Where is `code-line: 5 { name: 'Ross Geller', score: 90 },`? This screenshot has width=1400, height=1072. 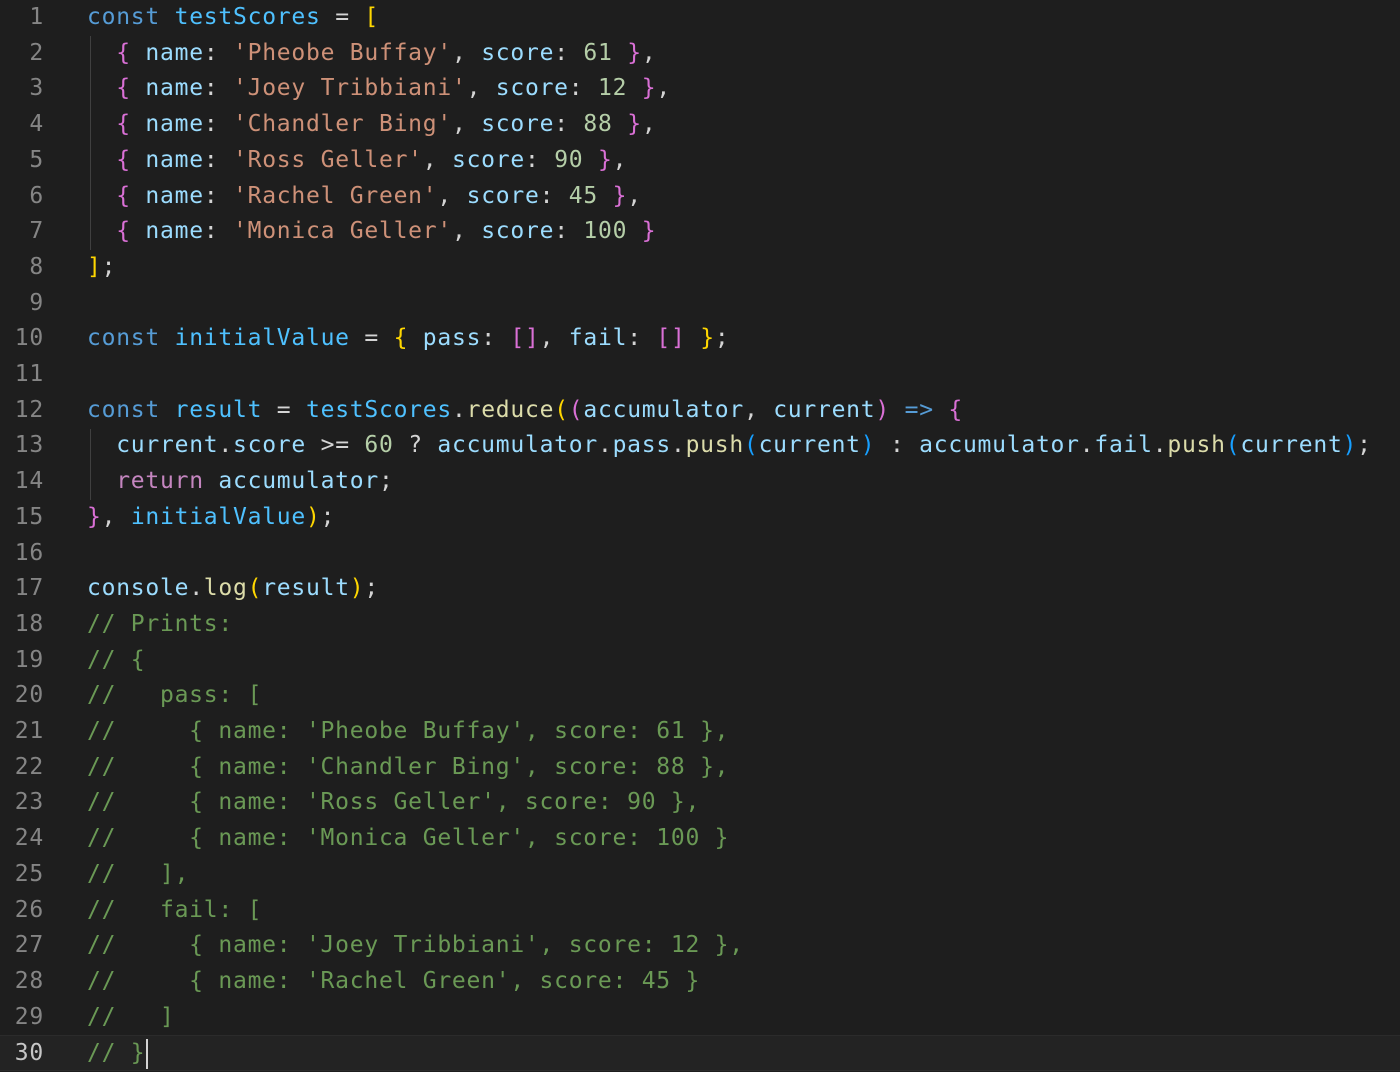 code-line: 5 { name: 'Ross Geller', score: 90 }, is located at coordinates (700, 161).